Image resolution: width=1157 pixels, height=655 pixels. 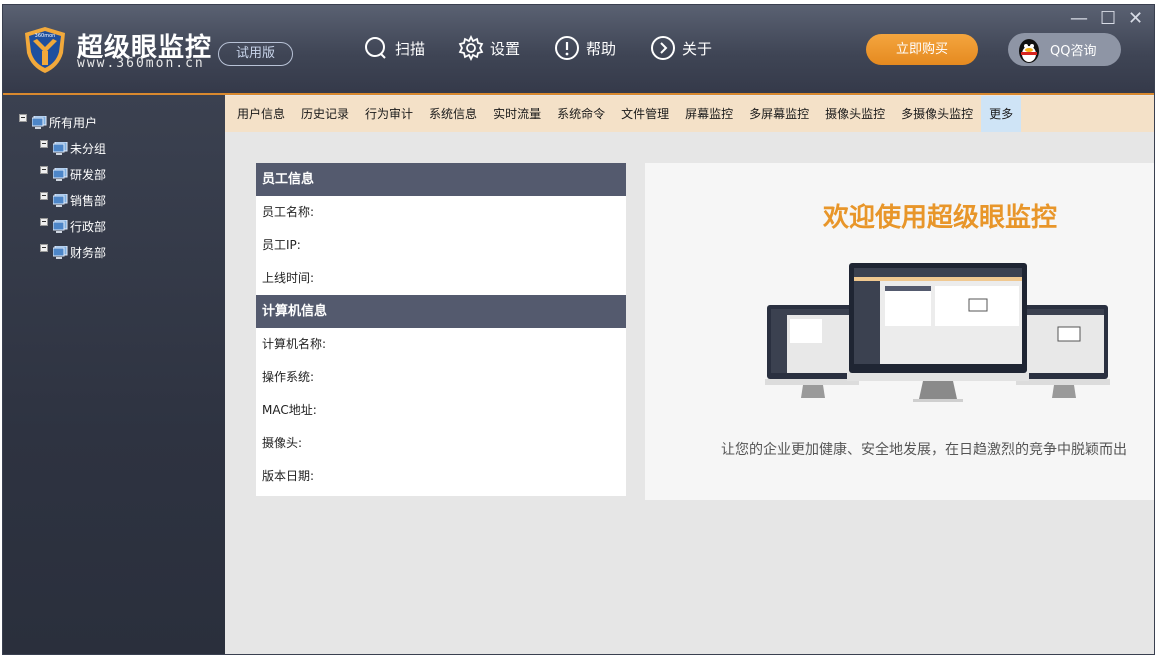 What do you see at coordinates (1108, 19) in the screenshot?
I see `maximize-icon: ☐` at bounding box center [1108, 19].